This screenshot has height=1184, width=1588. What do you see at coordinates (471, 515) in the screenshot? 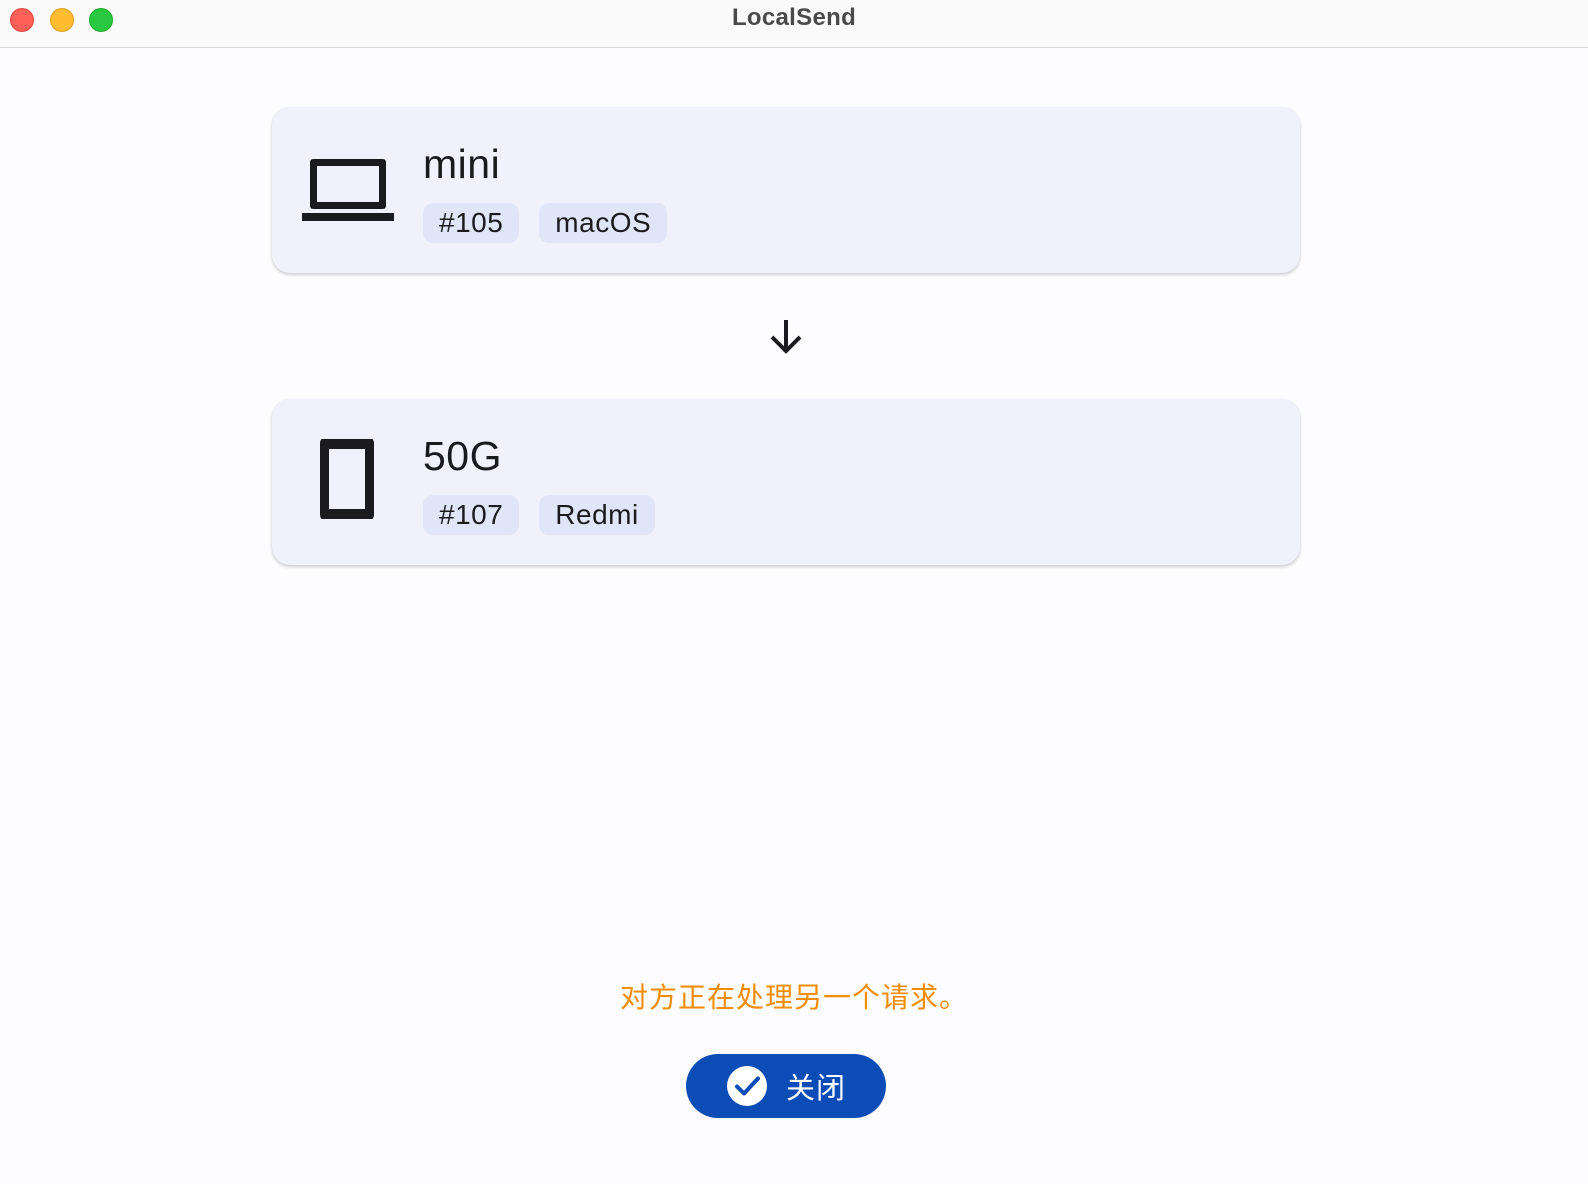
I see `receiver-tag-id: #107` at bounding box center [471, 515].